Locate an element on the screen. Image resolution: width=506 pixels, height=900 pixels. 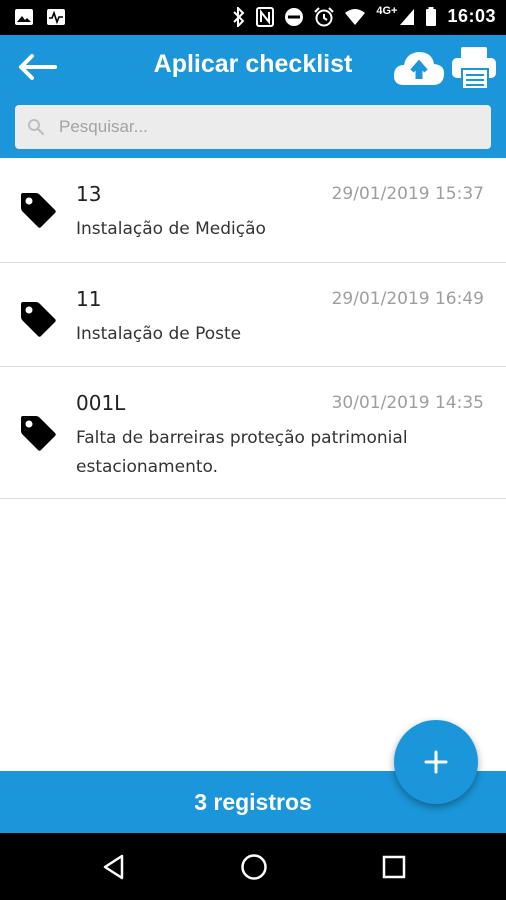
plus-icon is located at coordinates (436, 762).